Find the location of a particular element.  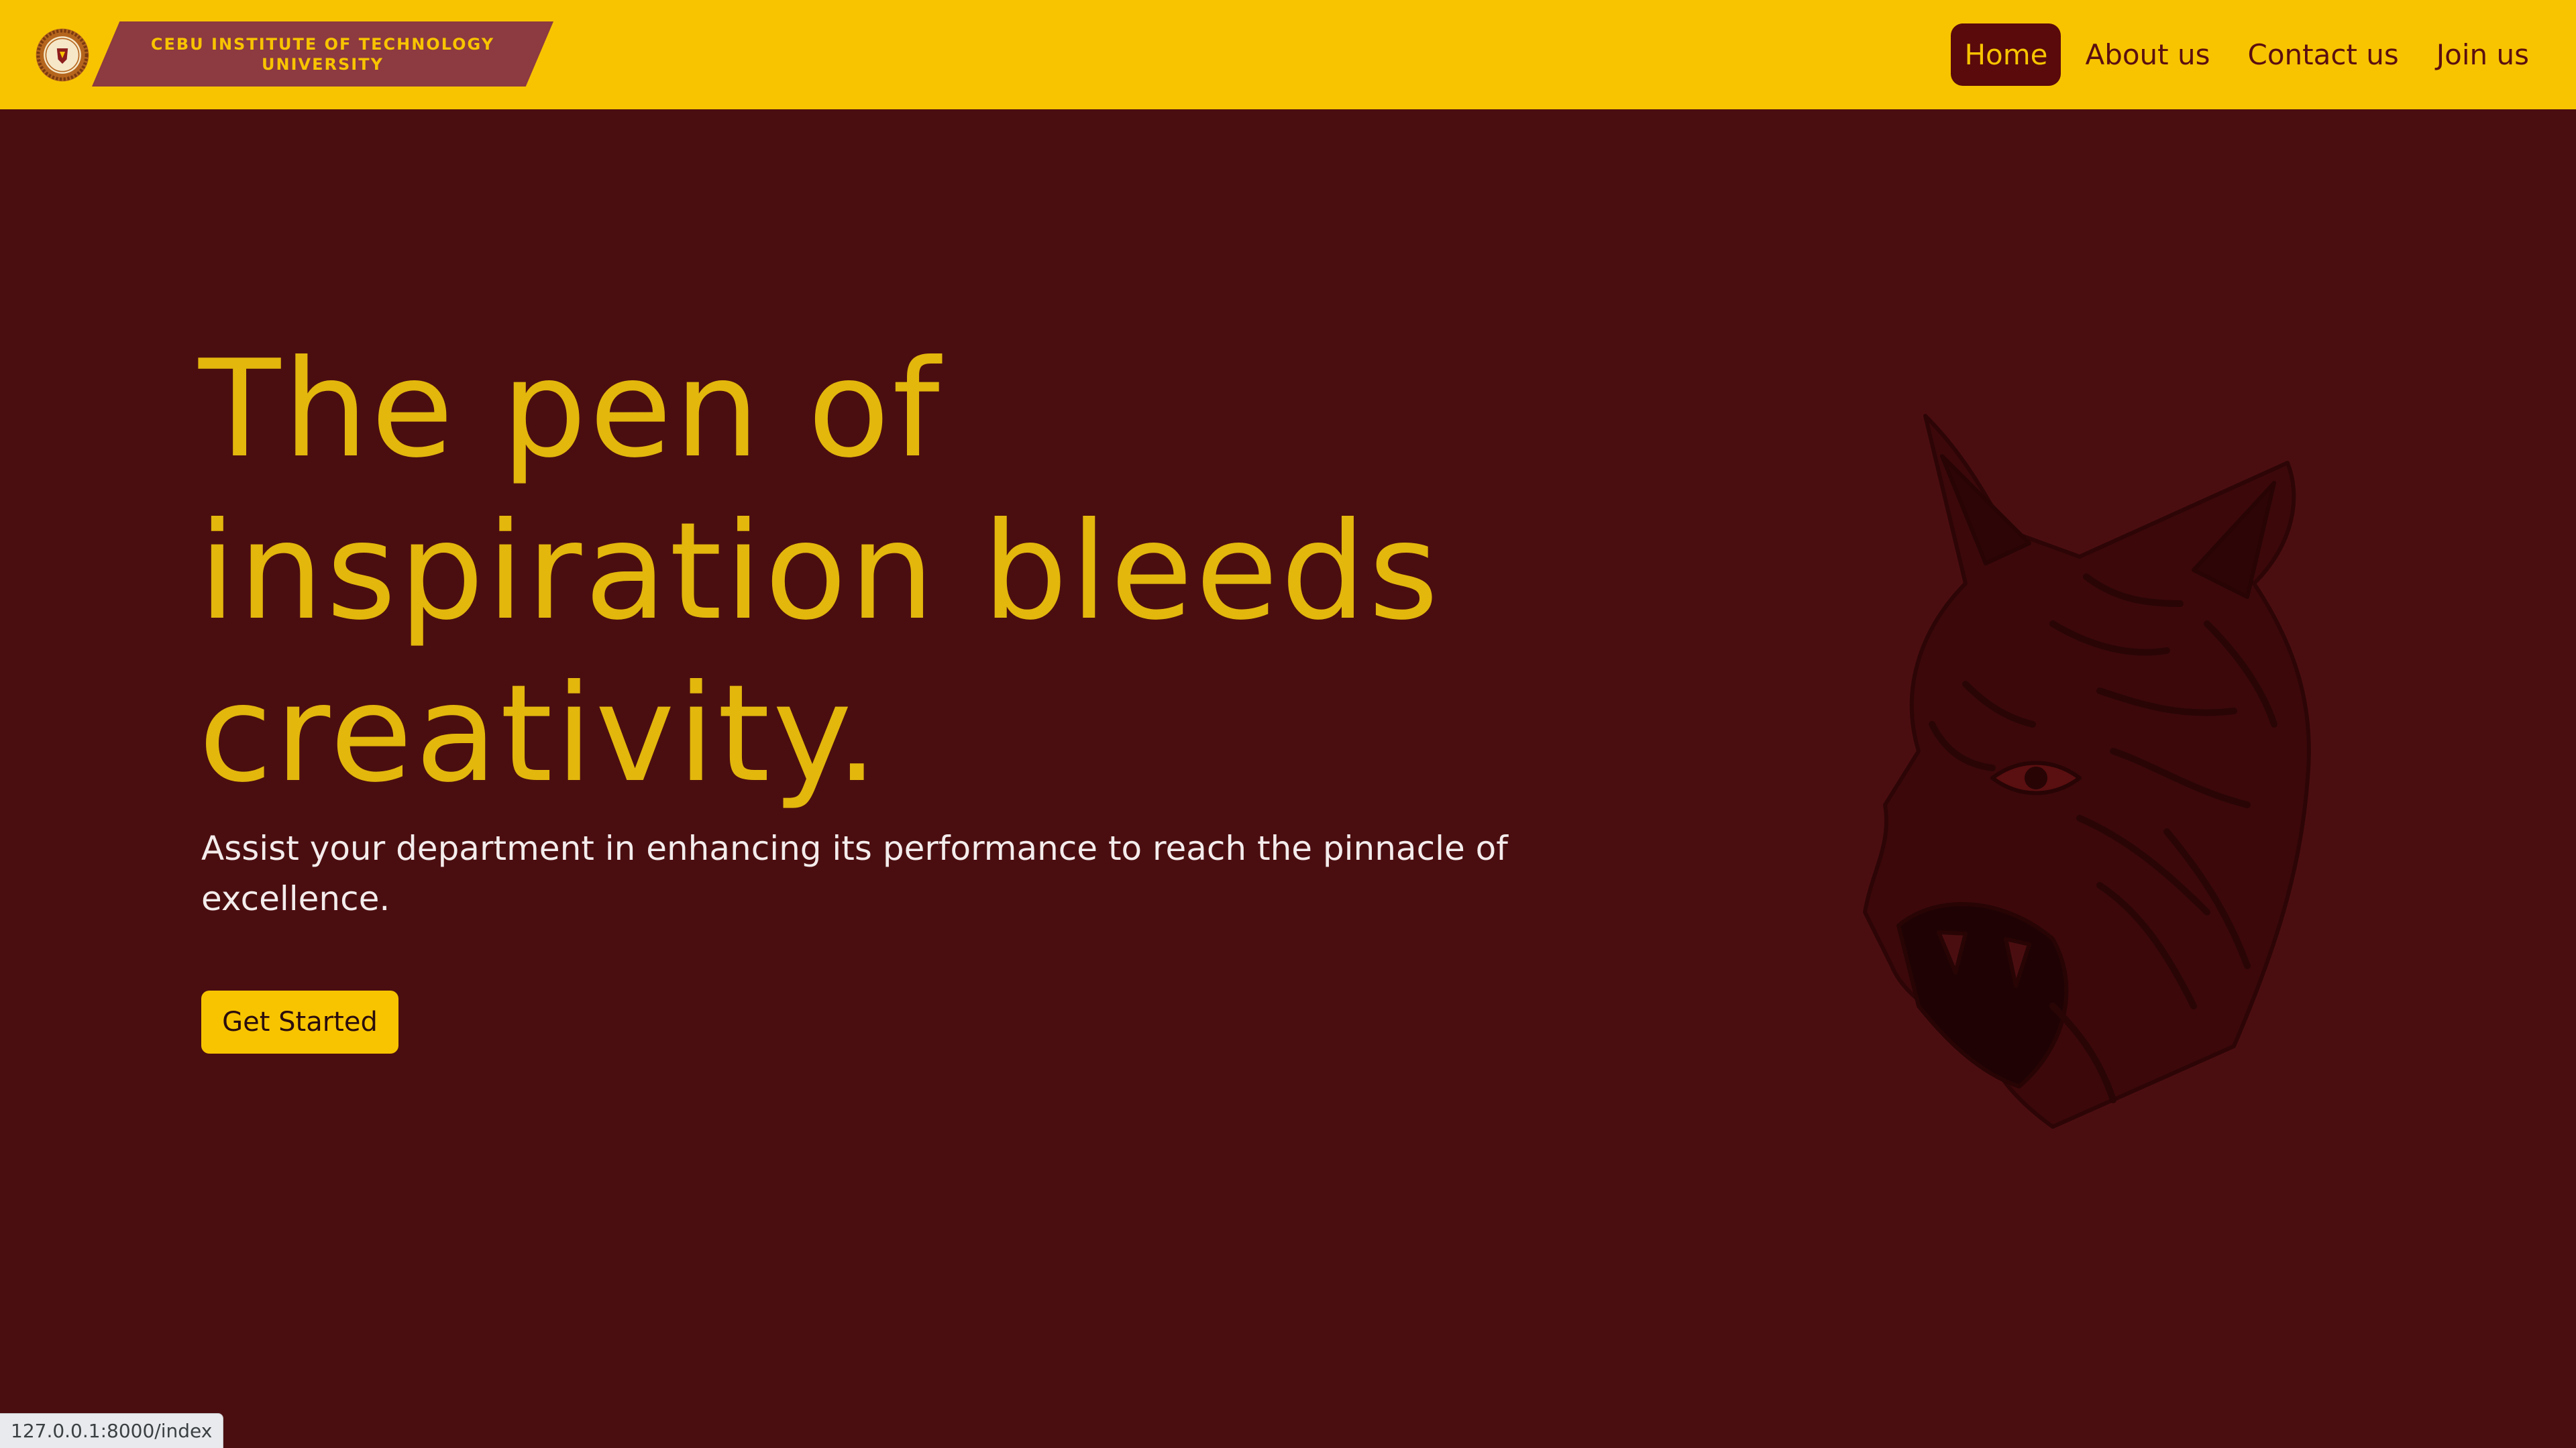

brand-banner: CEBU INSTITUTE OF TECHNOLOGY UNIVERSITY is located at coordinates (322, 54).